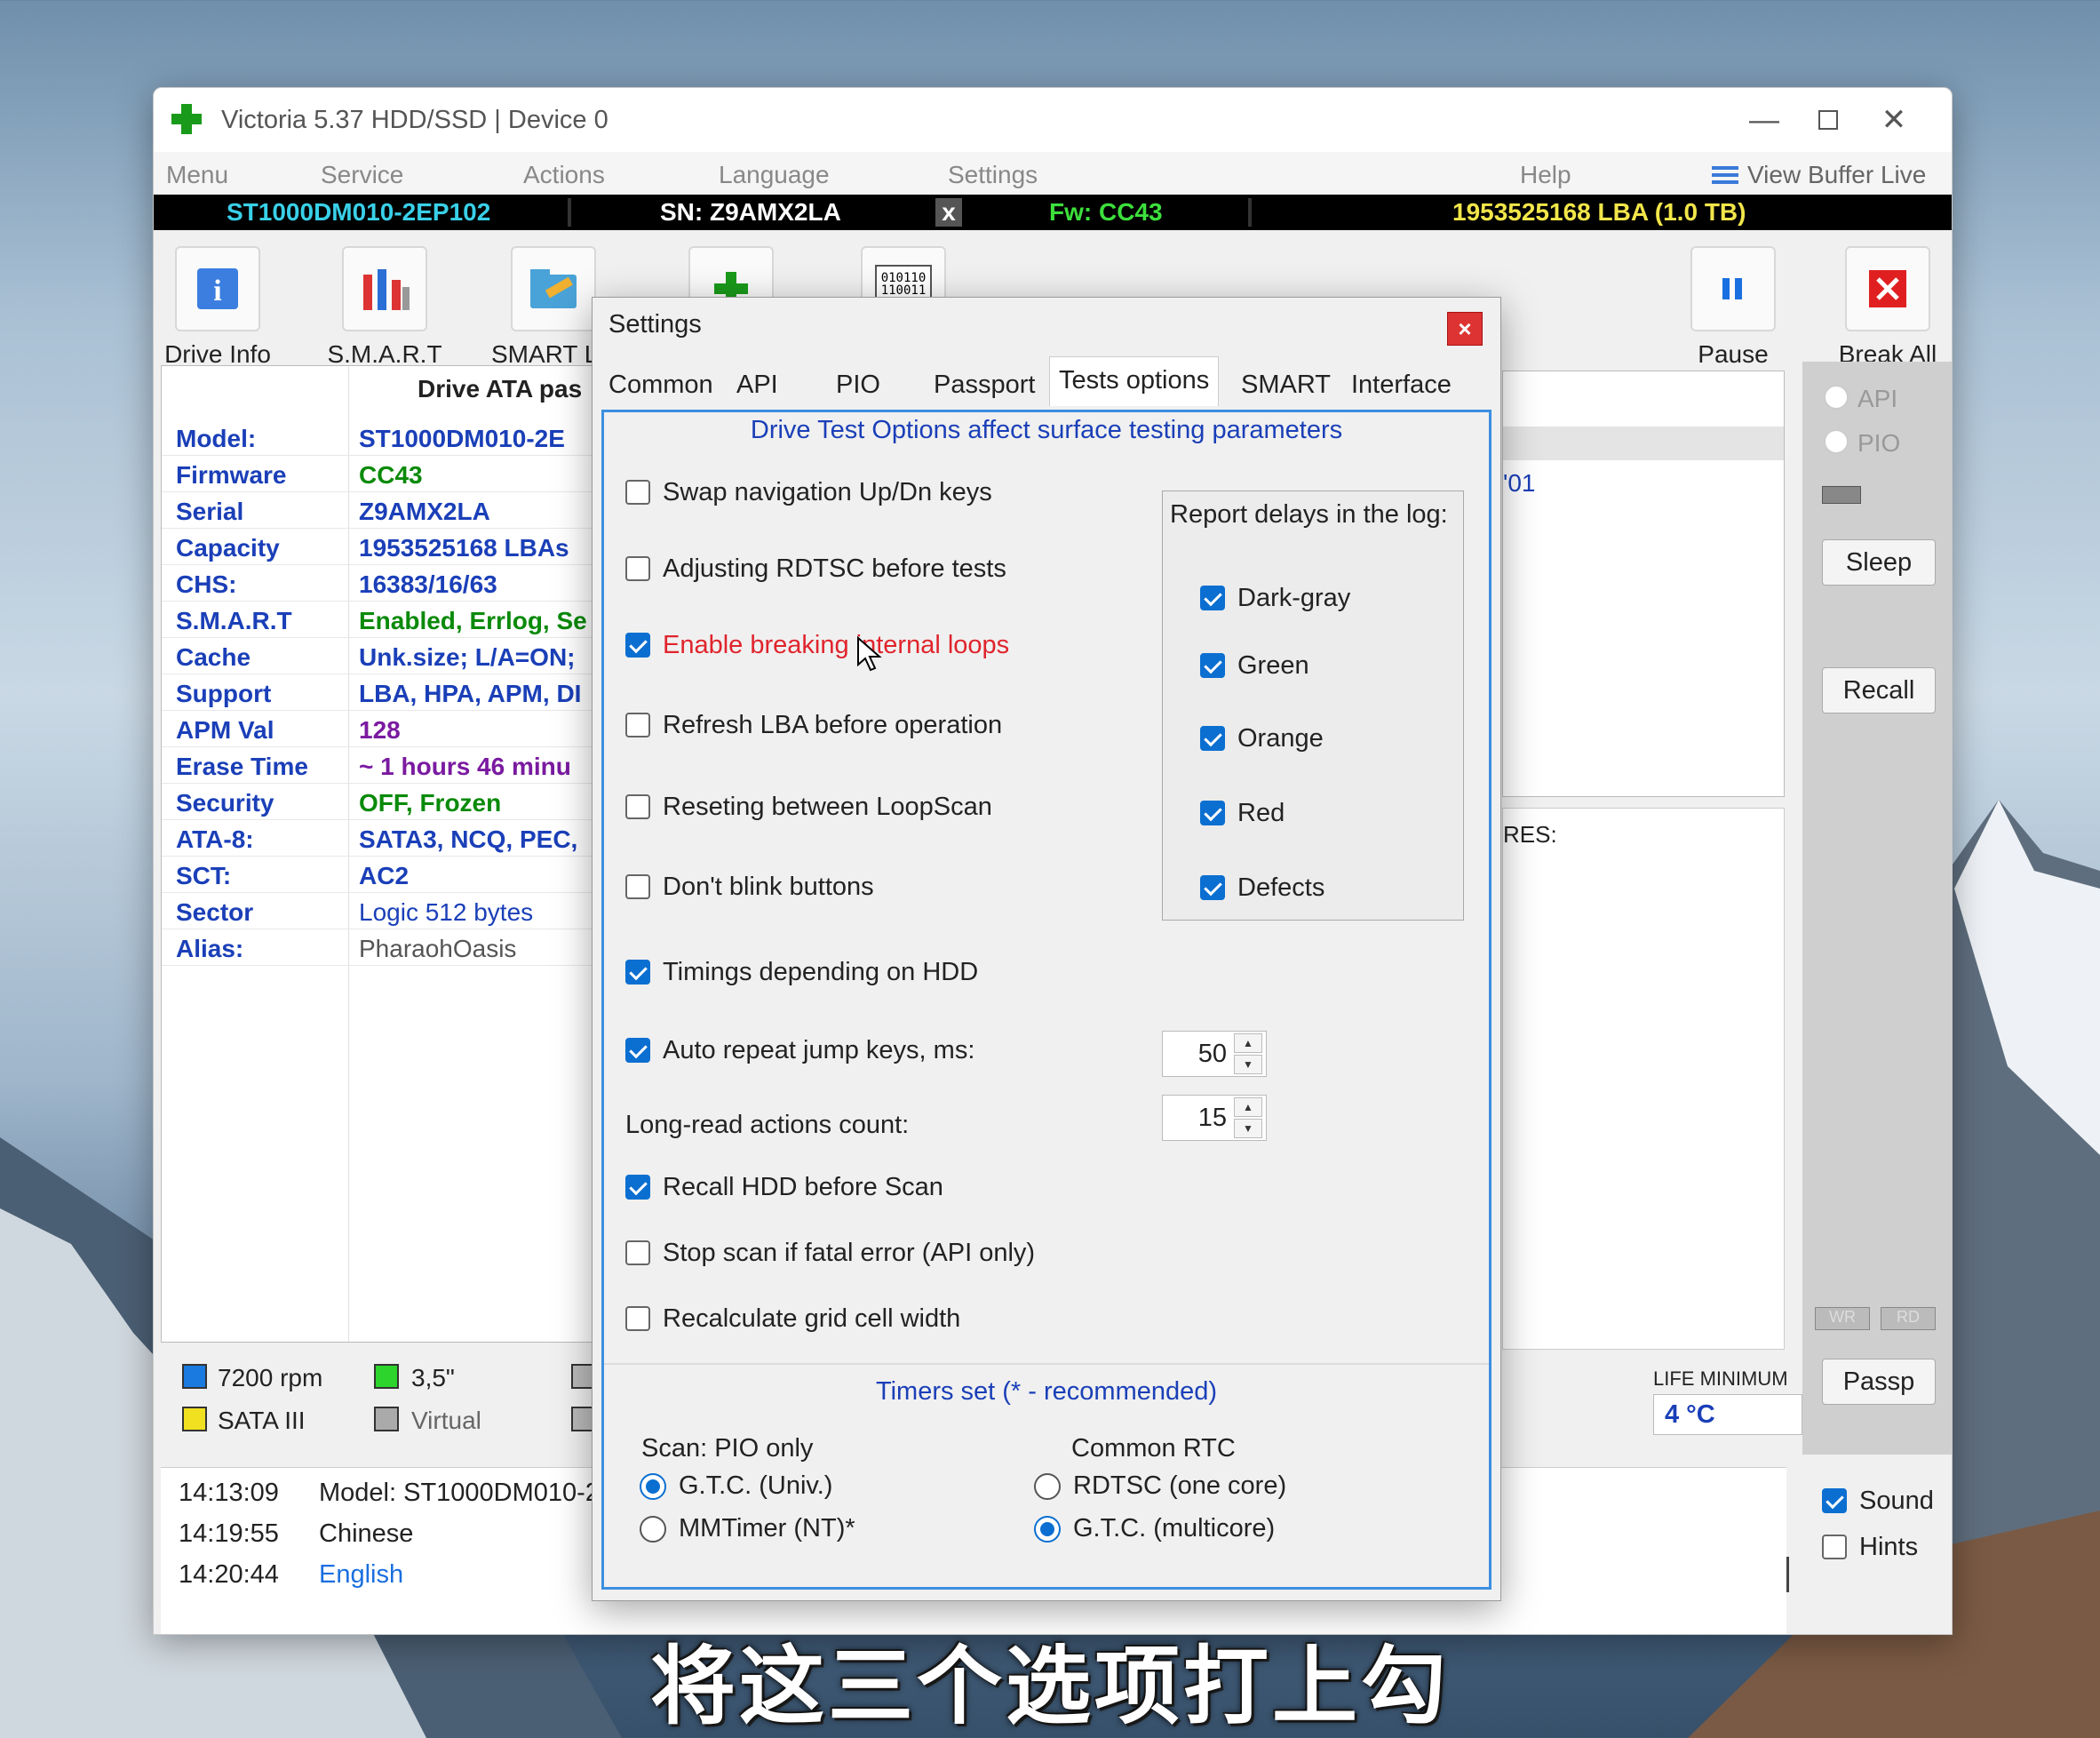  What do you see at coordinates (217, 307) in the screenshot?
I see `drive-info-button: i Drive Info` at bounding box center [217, 307].